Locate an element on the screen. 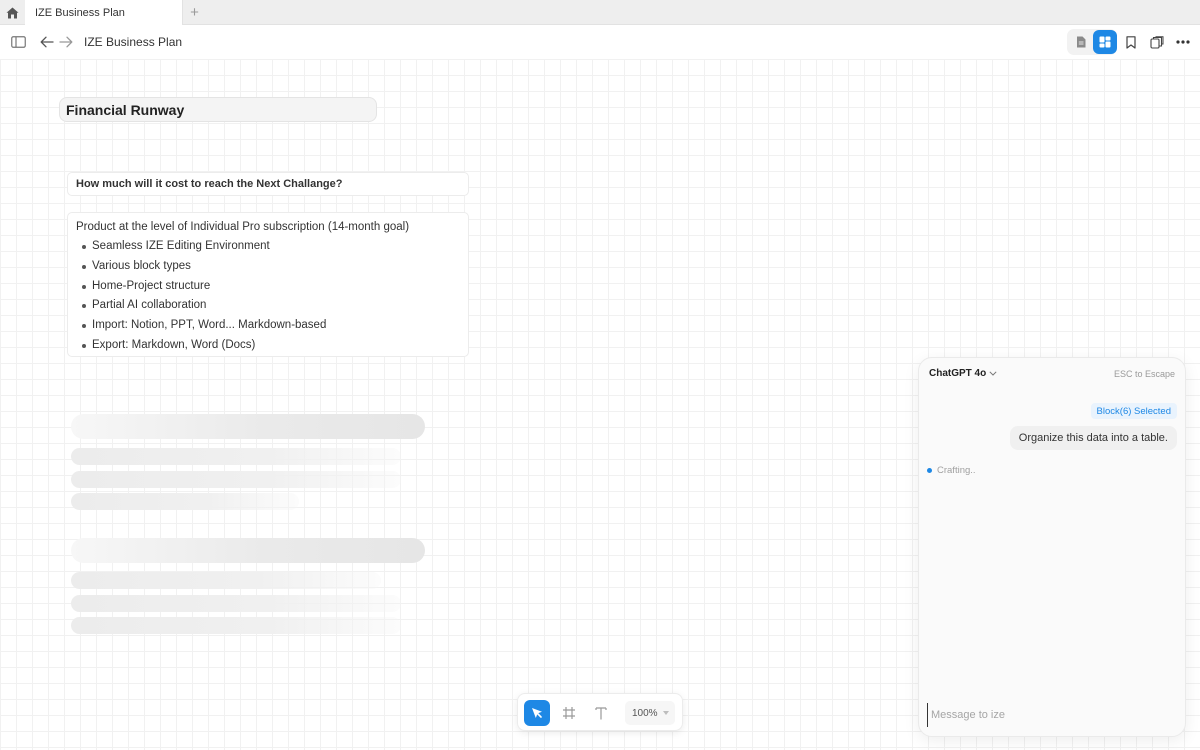 The width and height of the screenshot is (1200, 750). tool-palette: 100% is located at coordinates (600, 712).